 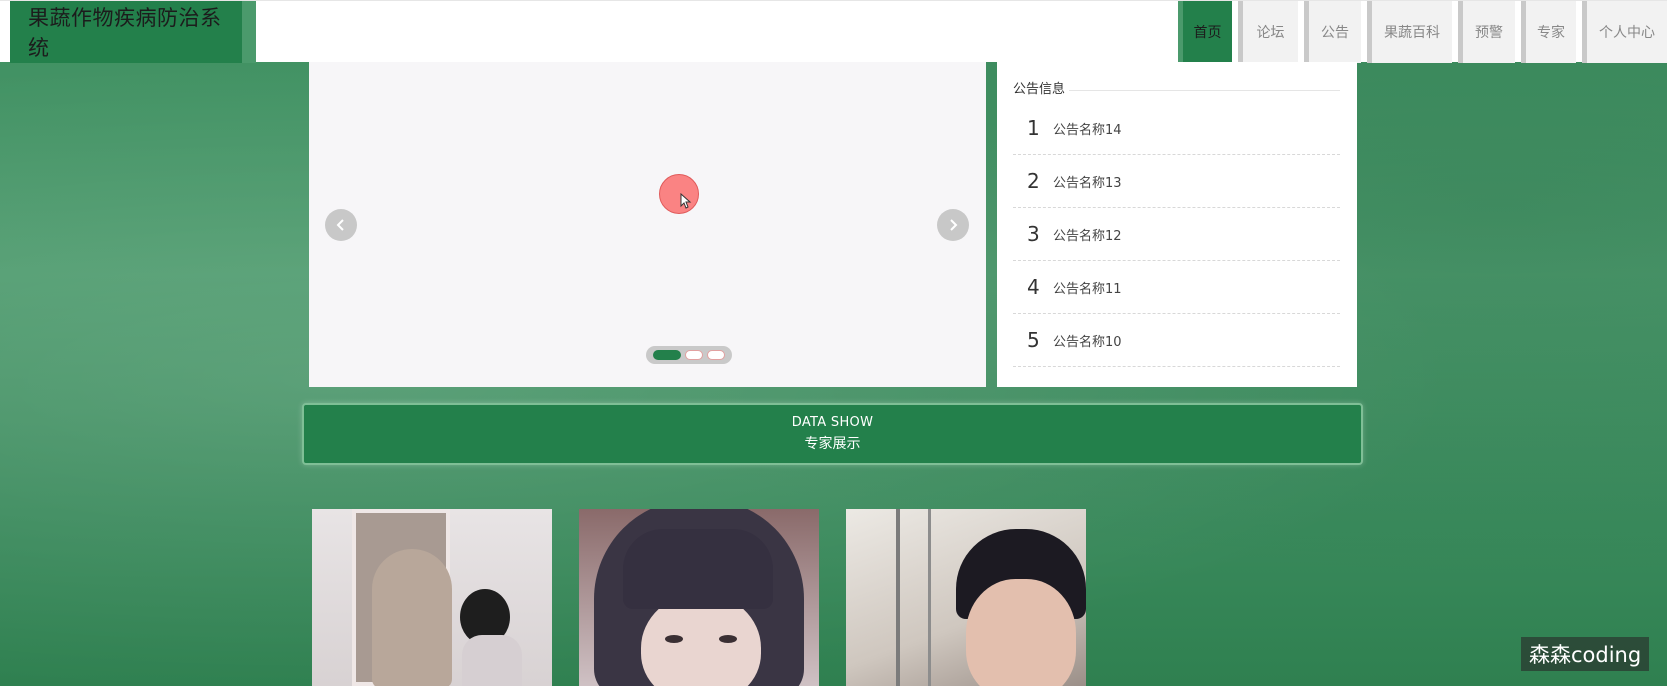 What do you see at coordinates (1486, 32) in the screenshot?
I see `nav-item-warning: 预警` at bounding box center [1486, 32].